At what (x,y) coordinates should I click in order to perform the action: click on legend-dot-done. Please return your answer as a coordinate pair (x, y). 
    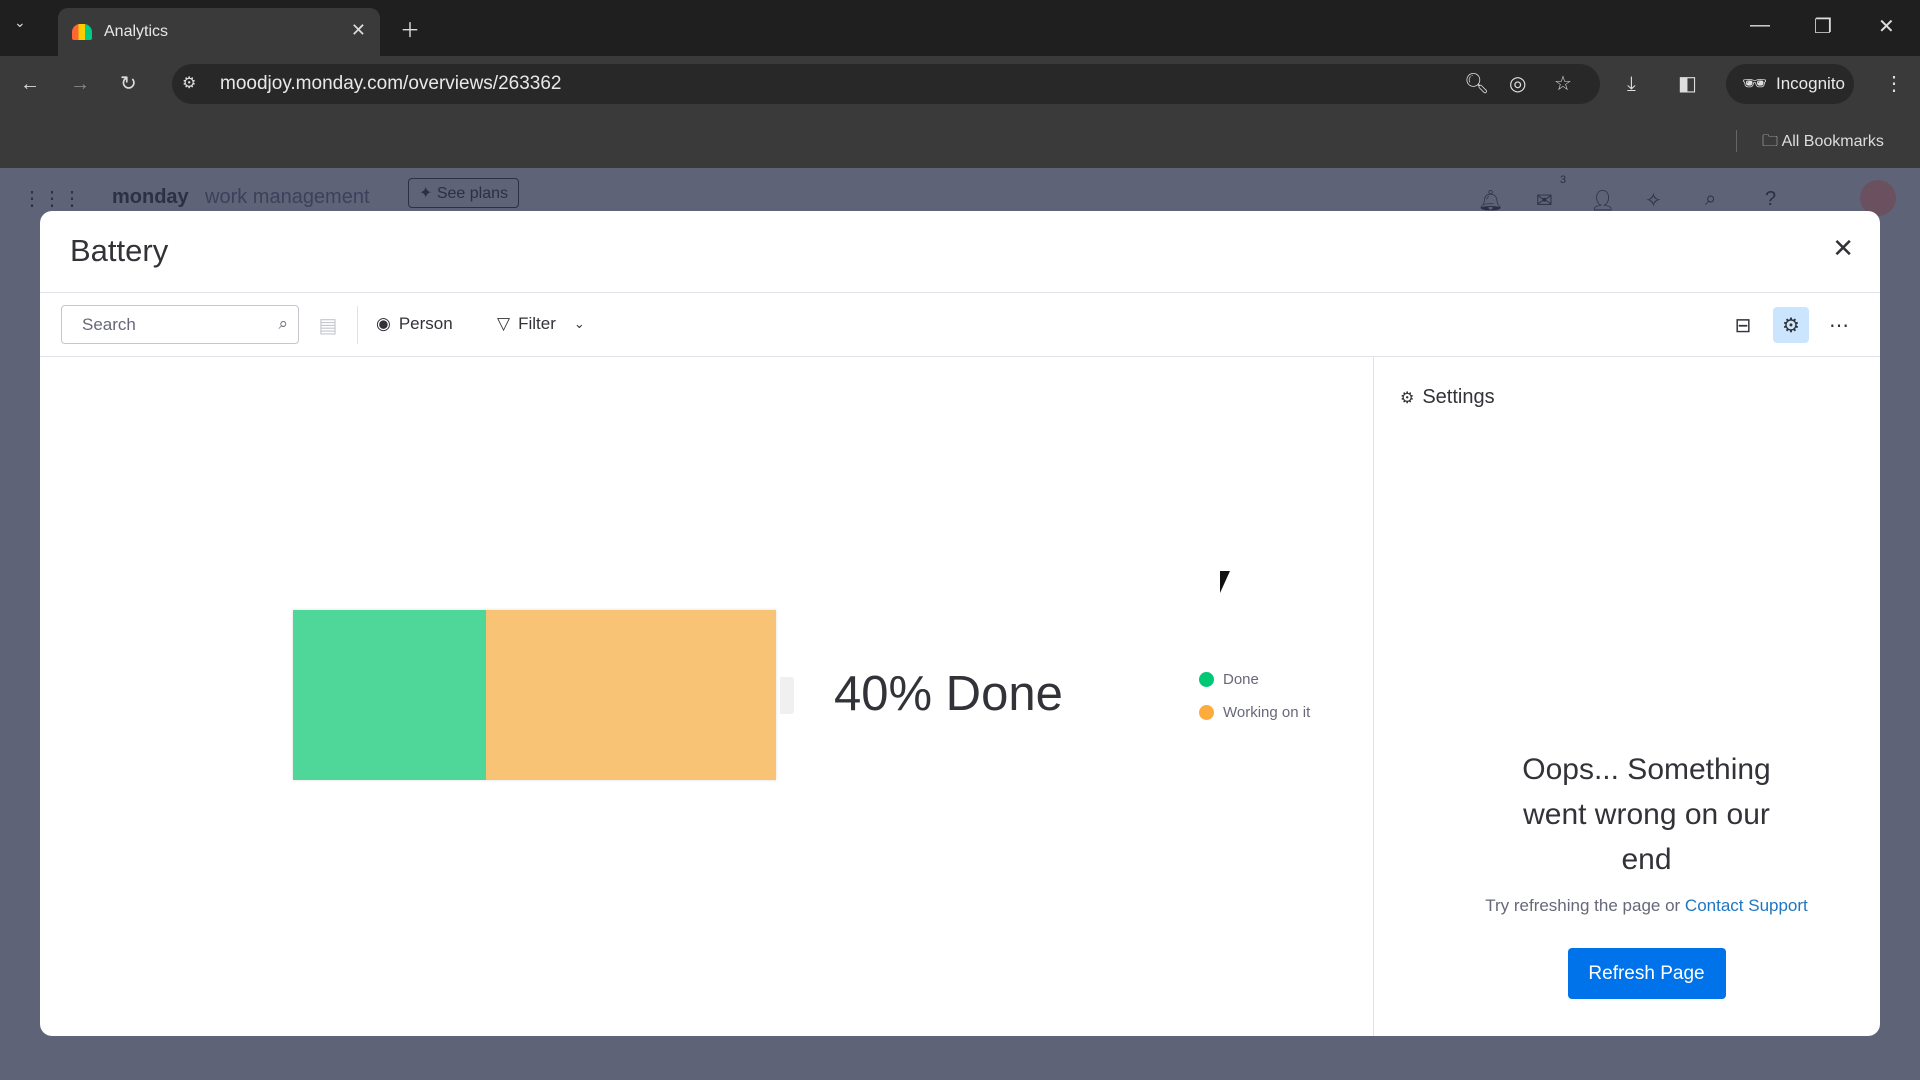
    Looking at the image, I should click on (1206, 679).